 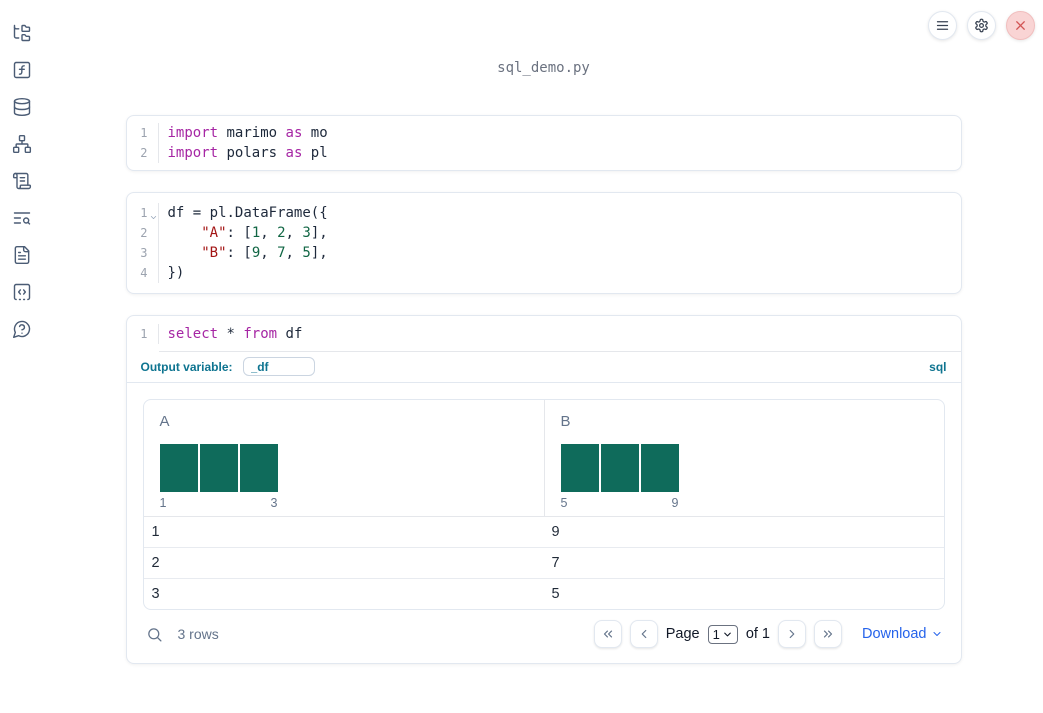 I want to click on code-cell-imports: 1 import marimo as mo 2 import polars as pl, so click(x=543, y=143).